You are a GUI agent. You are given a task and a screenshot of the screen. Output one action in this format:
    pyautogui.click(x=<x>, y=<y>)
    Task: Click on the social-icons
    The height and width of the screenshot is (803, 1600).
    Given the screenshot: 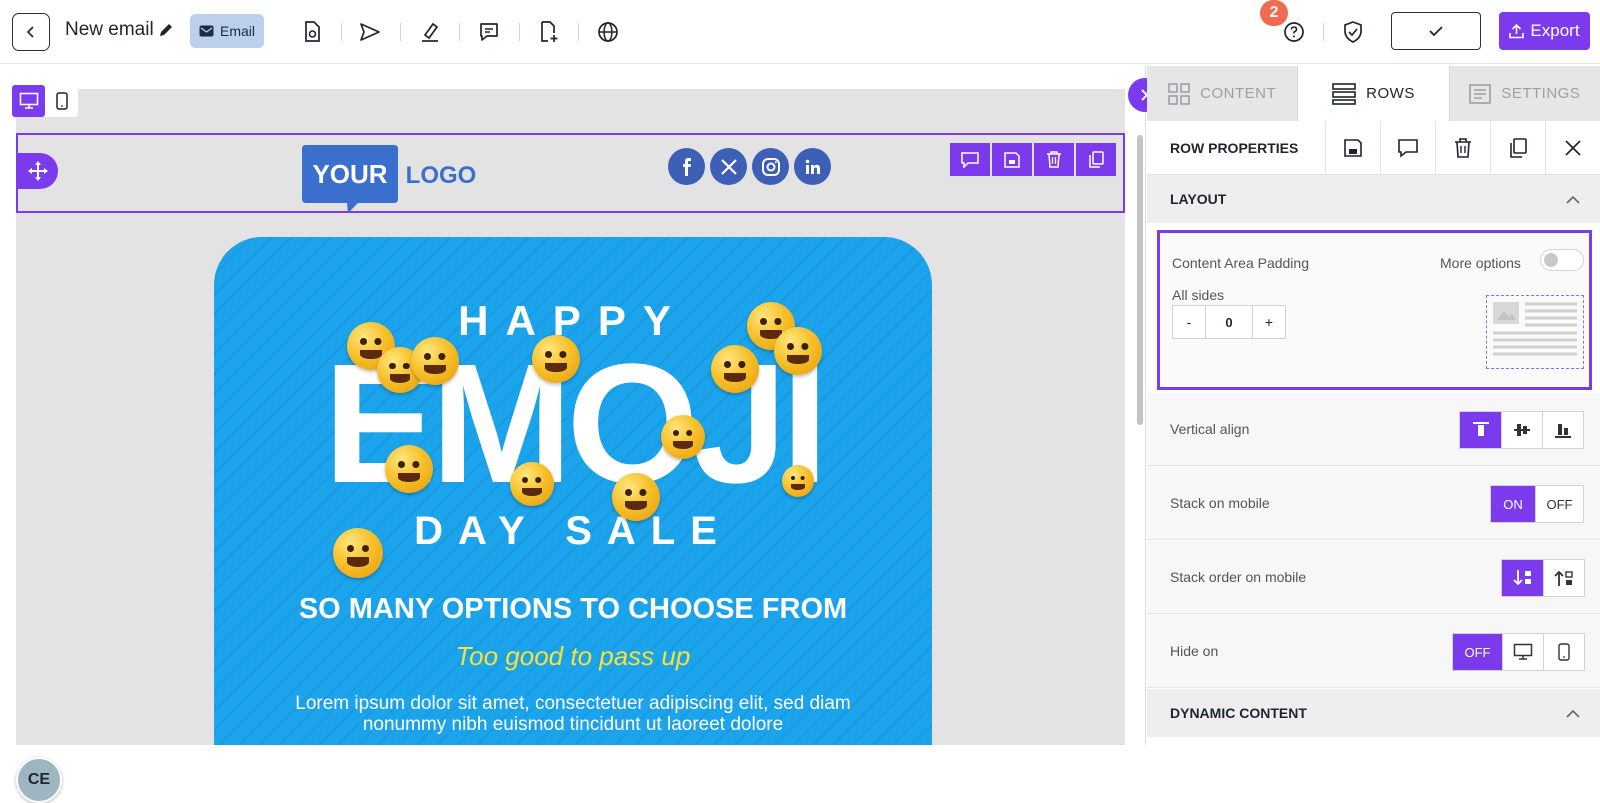 What is the action you would take?
    pyautogui.click(x=749, y=166)
    